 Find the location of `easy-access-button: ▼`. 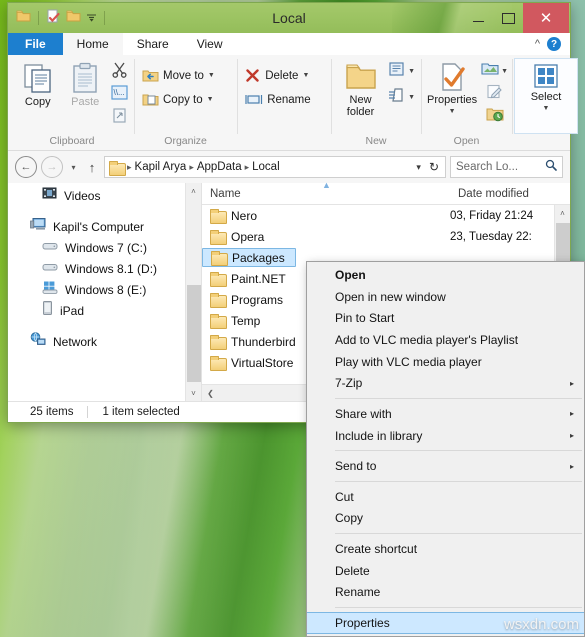

easy-access-button: ▼ is located at coordinates (401, 97).